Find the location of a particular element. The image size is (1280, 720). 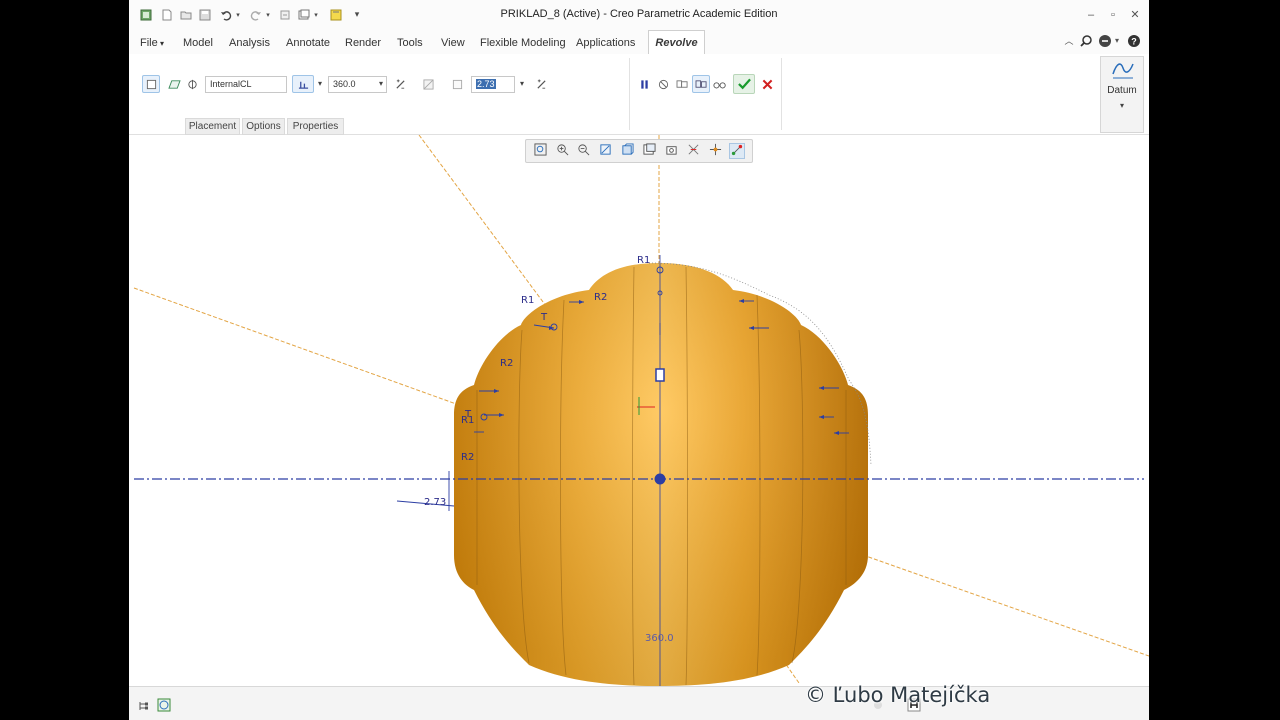

search-icon is located at coordinates (1086, 41).